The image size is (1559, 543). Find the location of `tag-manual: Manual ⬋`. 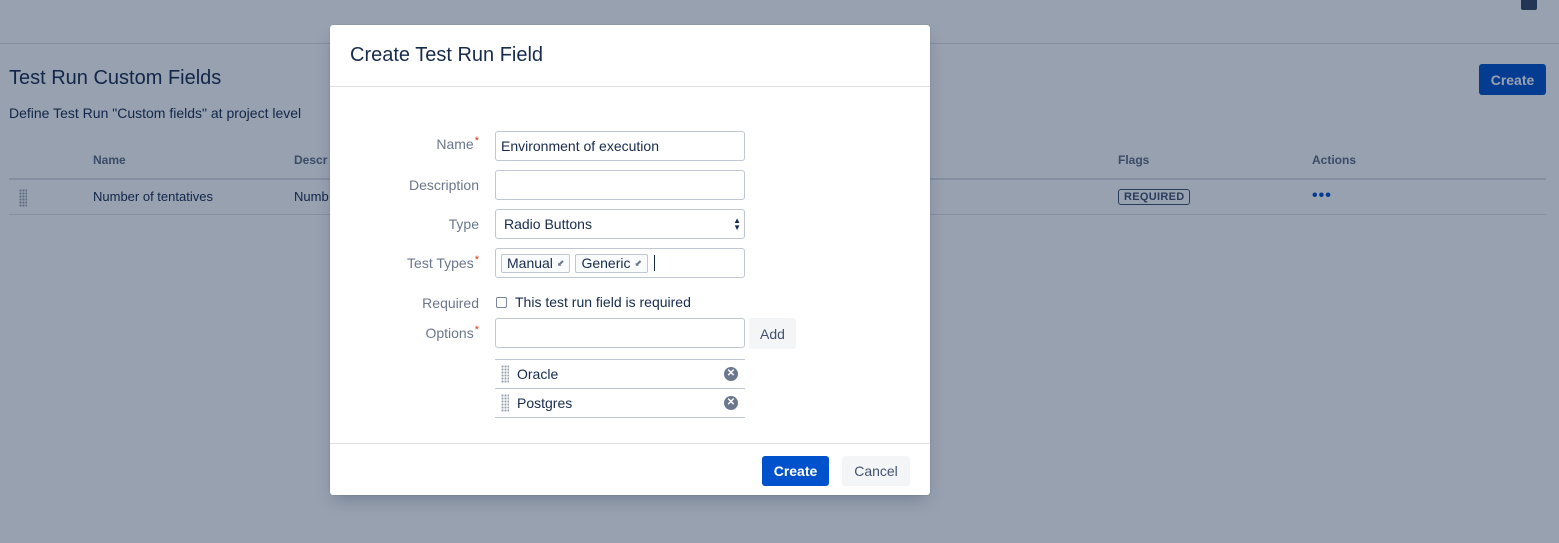

tag-manual: Manual ⬋ is located at coordinates (536, 263).